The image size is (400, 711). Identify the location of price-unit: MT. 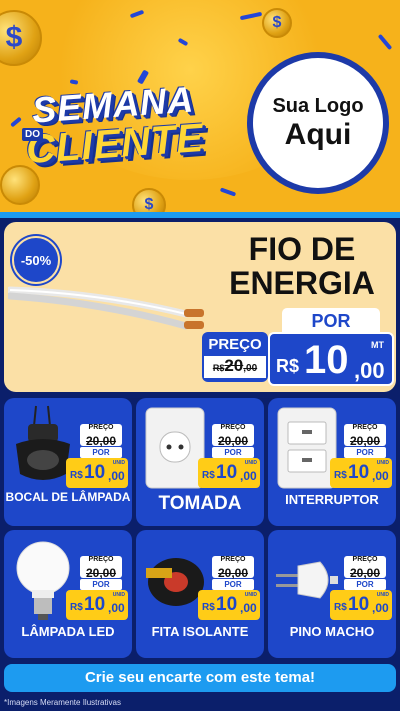
(377, 345).